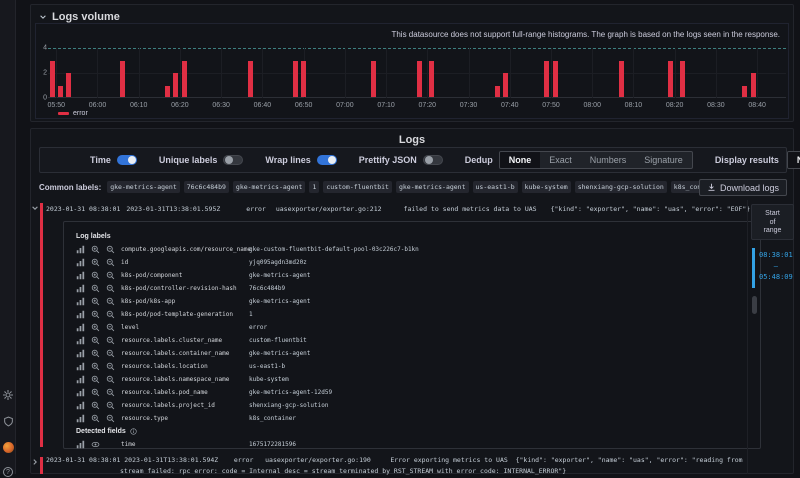 The width and height of the screenshot is (800, 478). What do you see at coordinates (100, 160) in the screenshot?
I see `toggle-label: Time` at bounding box center [100, 160].